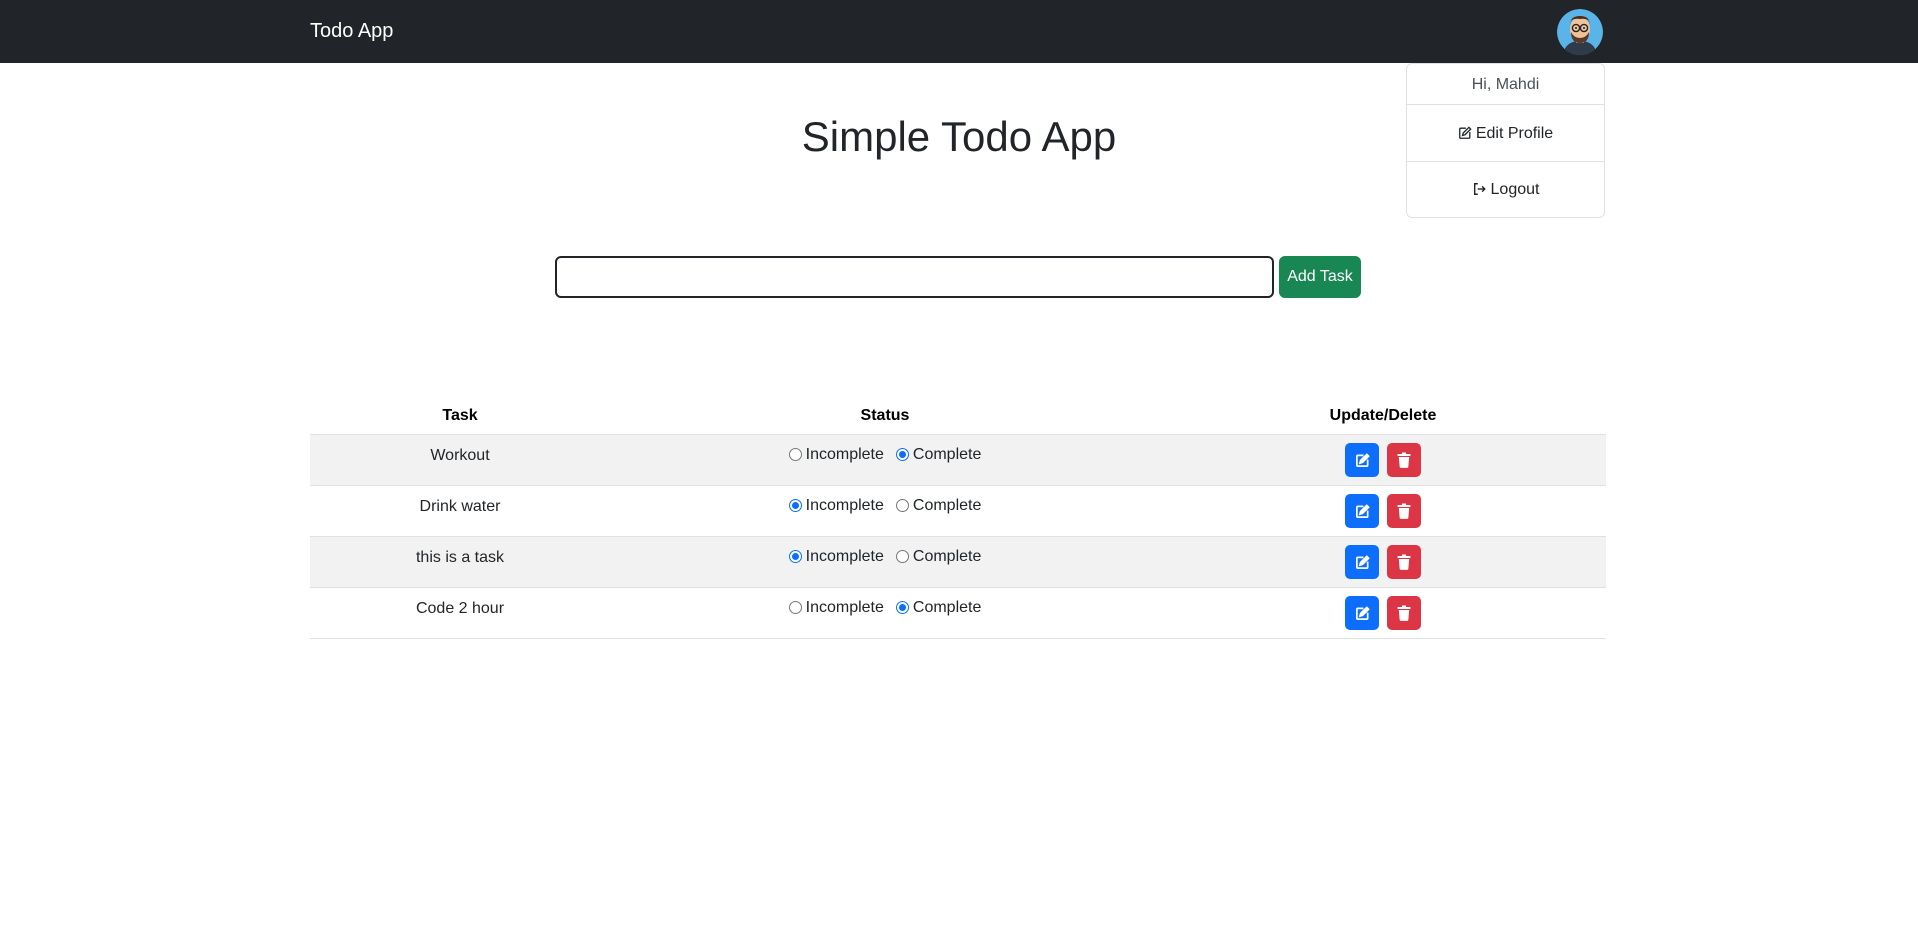  Describe the element at coordinates (460, 608) in the screenshot. I see `task-name: Code 2 hour` at that location.